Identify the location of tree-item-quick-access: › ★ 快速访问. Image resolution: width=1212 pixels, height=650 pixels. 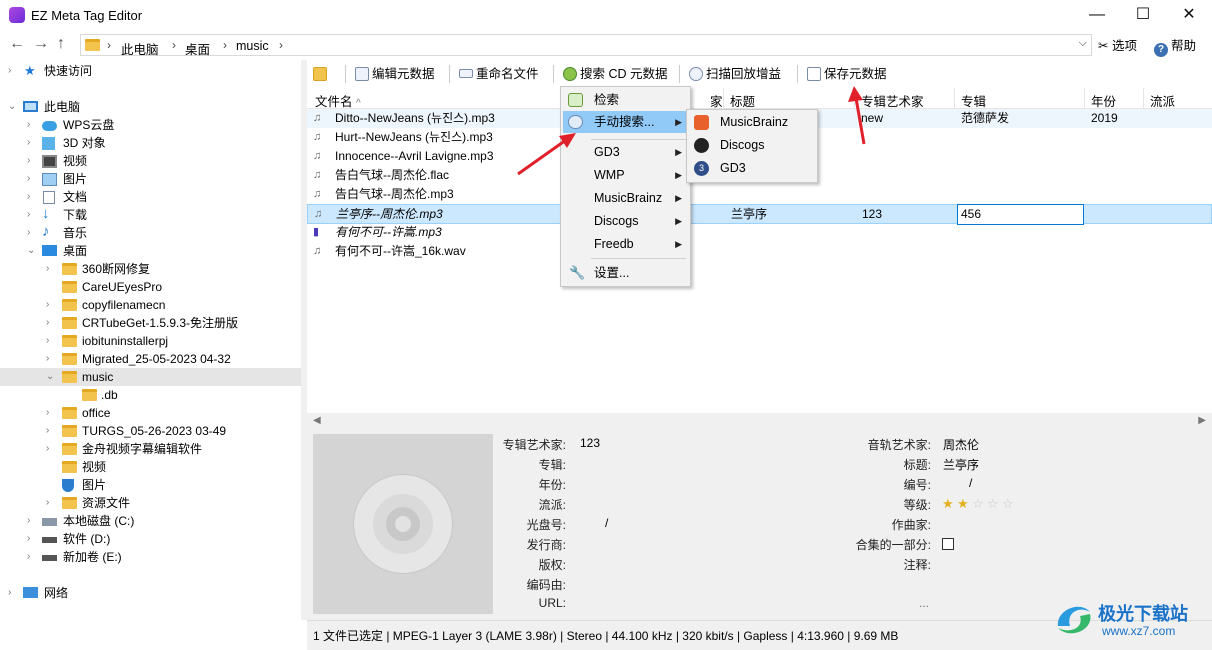
(150, 71).